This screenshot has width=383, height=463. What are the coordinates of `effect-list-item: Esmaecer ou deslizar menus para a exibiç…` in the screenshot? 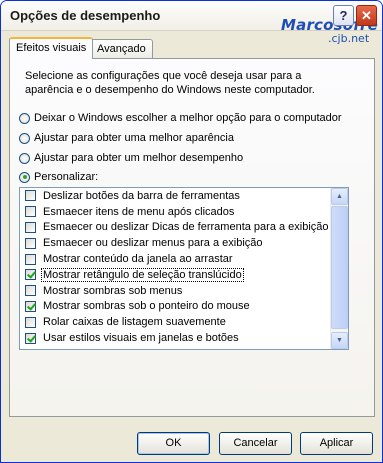 It's located at (175, 243).